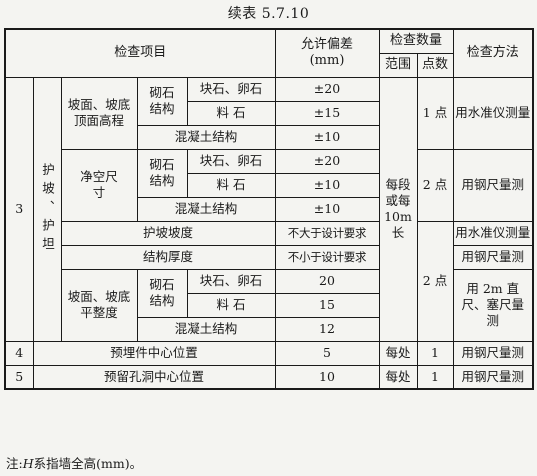  What do you see at coordinates (327, 161) in the screenshot?
I see `tol-b1: ±20` at bounding box center [327, 161].